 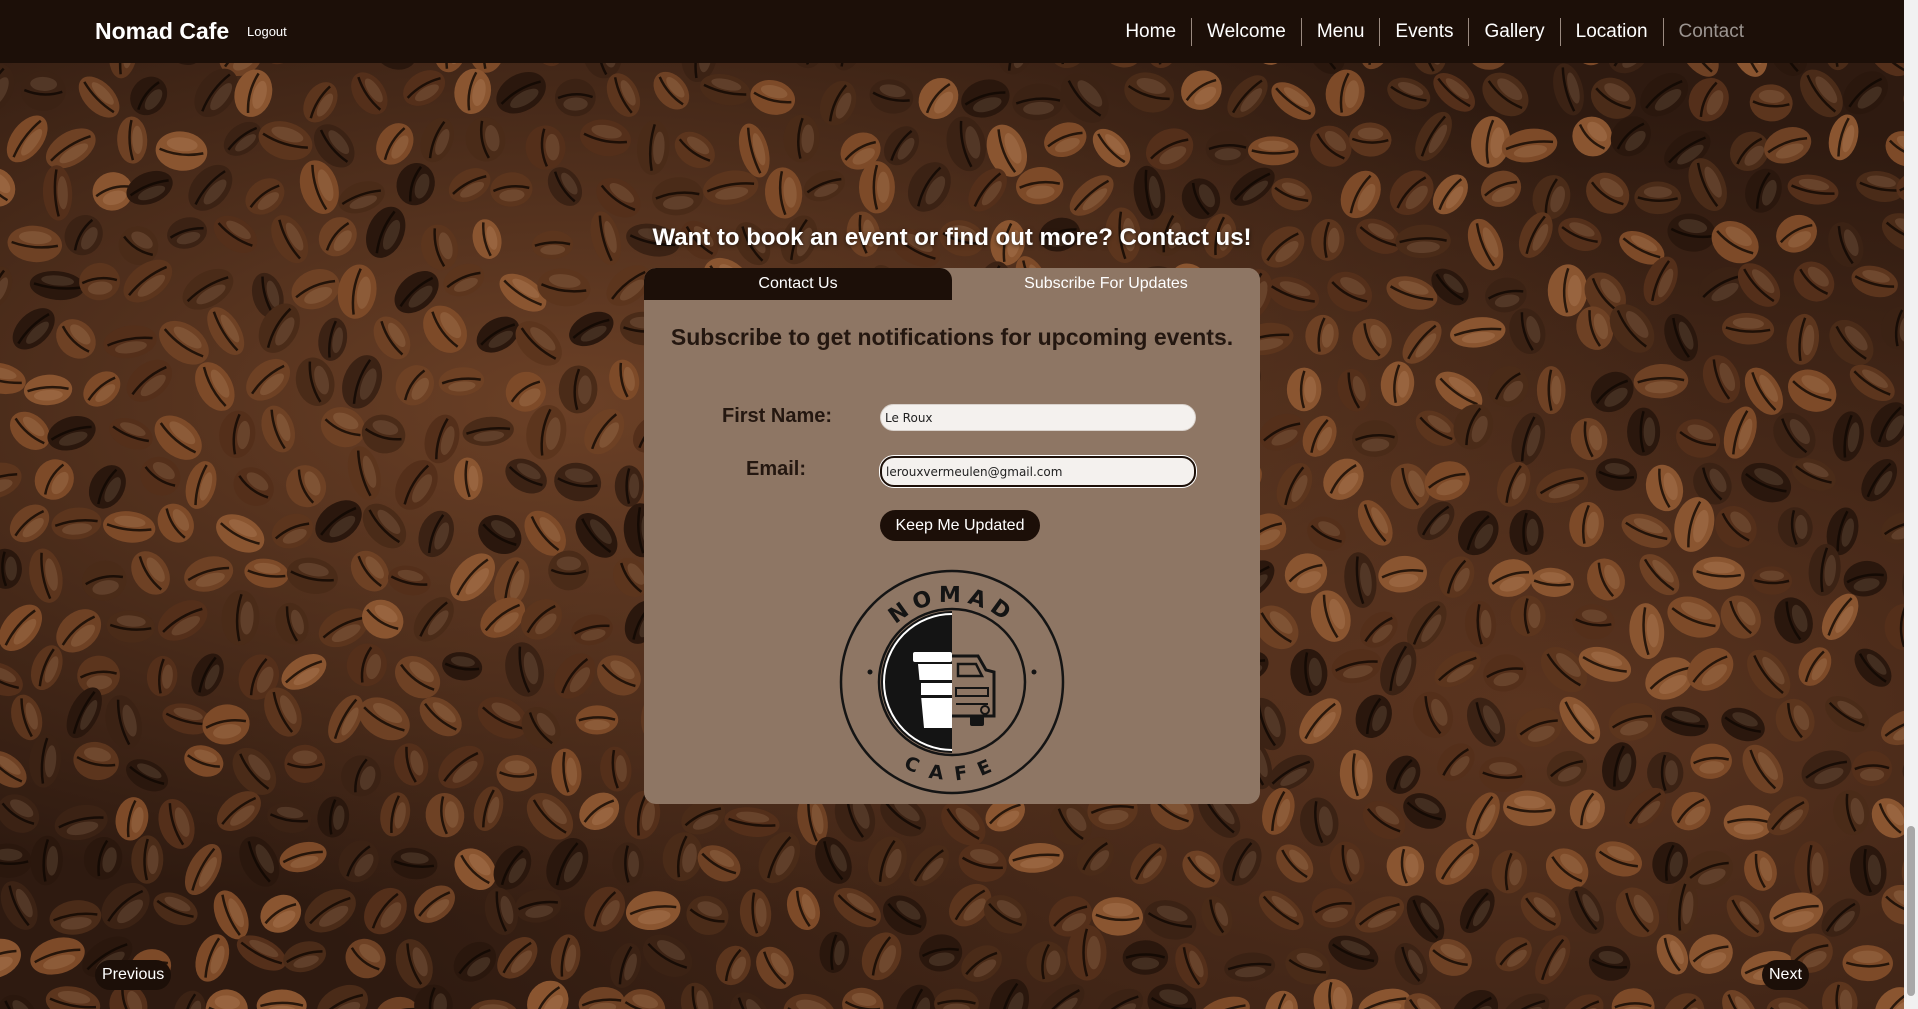 I want to click on card-tabs: Contact Us Subscribe For Updates, so click(x=952, y=284).